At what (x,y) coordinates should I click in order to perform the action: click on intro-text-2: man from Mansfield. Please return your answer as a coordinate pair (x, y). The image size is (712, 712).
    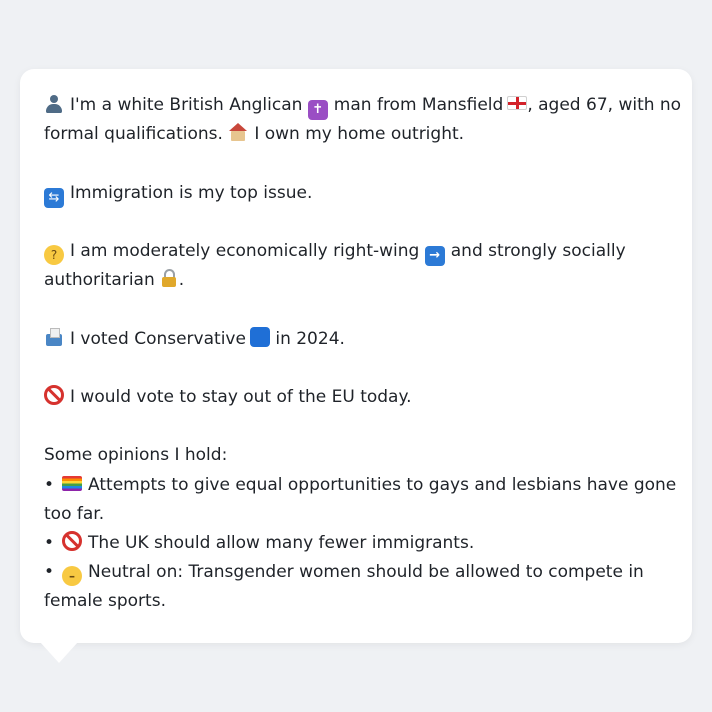
    Looking at the image, I should click on (418, 105).